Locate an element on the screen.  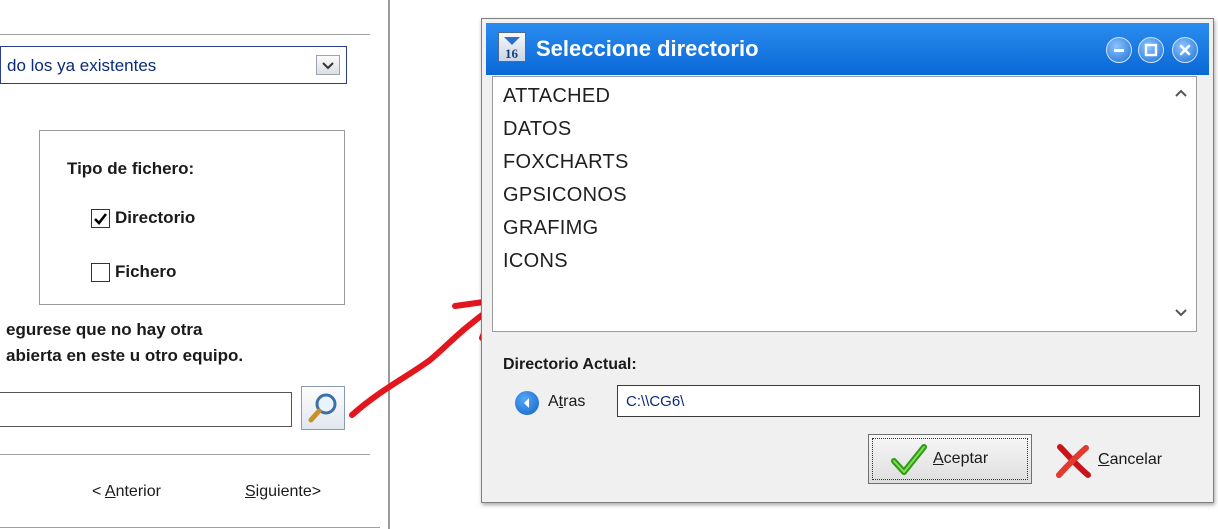
list-item: DATOS is located at coordinates (537, 129).